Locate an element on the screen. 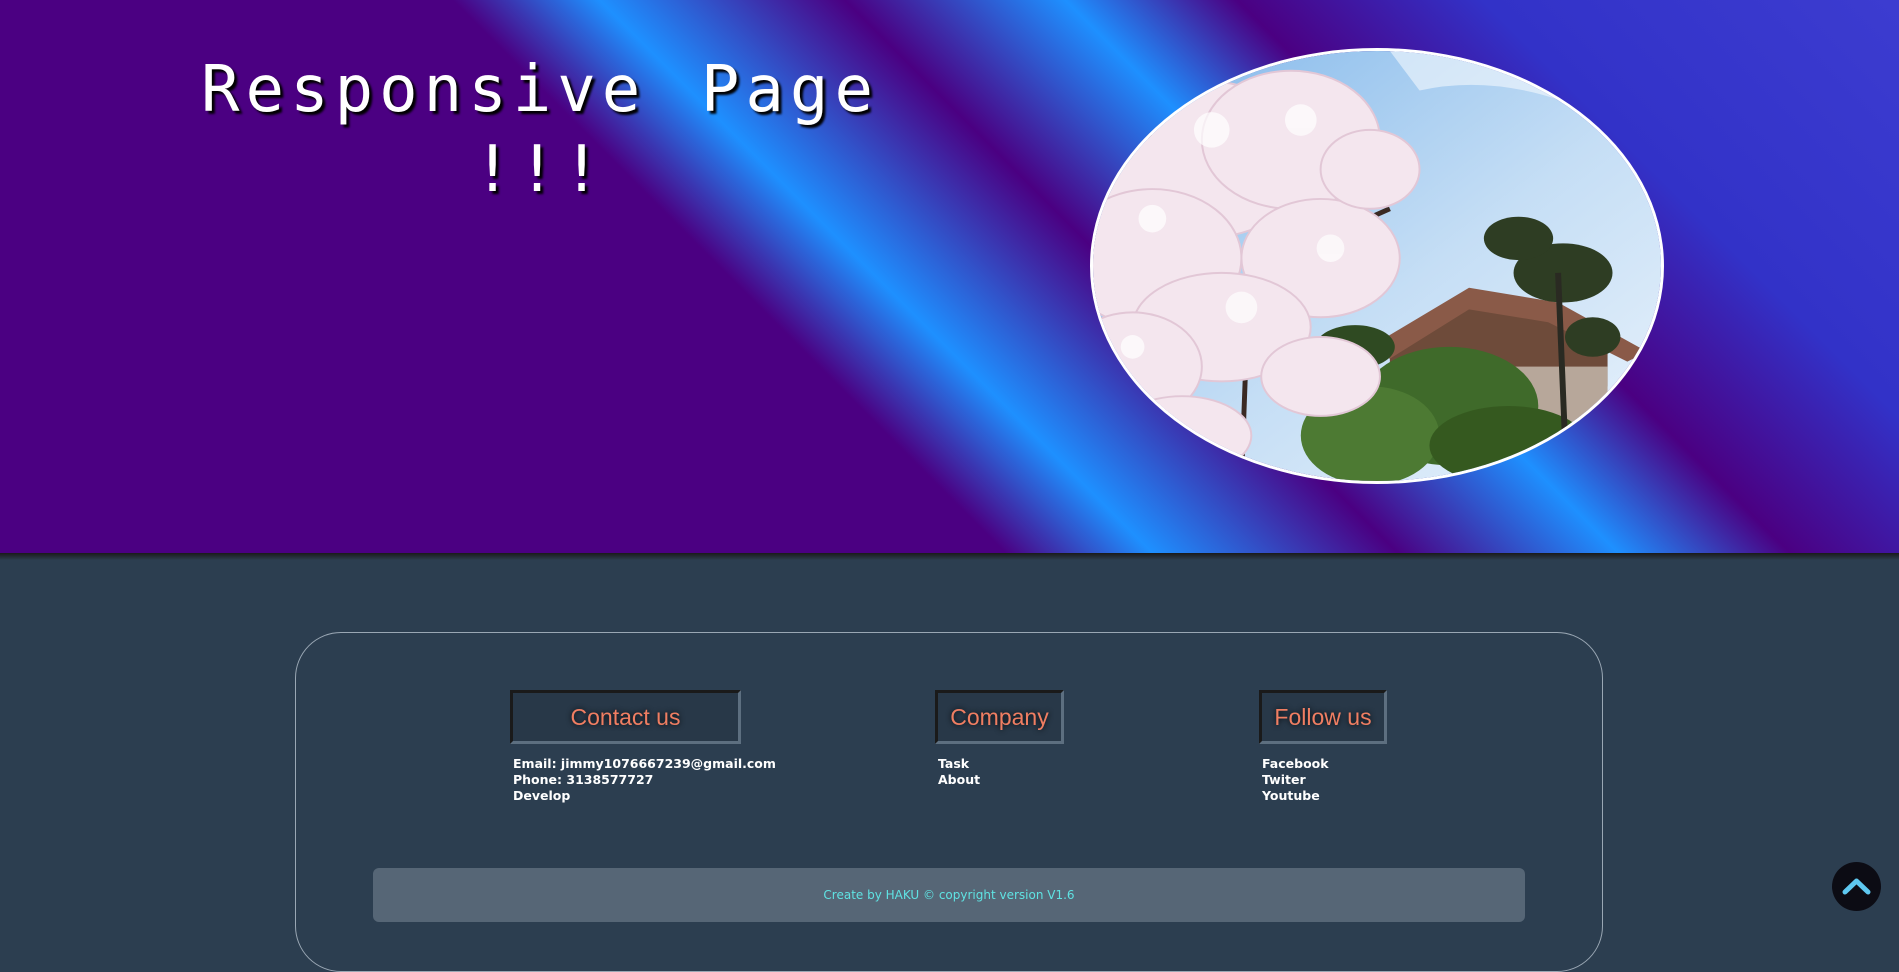 This screenshot has width=1899, height=972. contact-email: Email: jimmy1076667239@gmail.com is located at coordinates (644, 763).